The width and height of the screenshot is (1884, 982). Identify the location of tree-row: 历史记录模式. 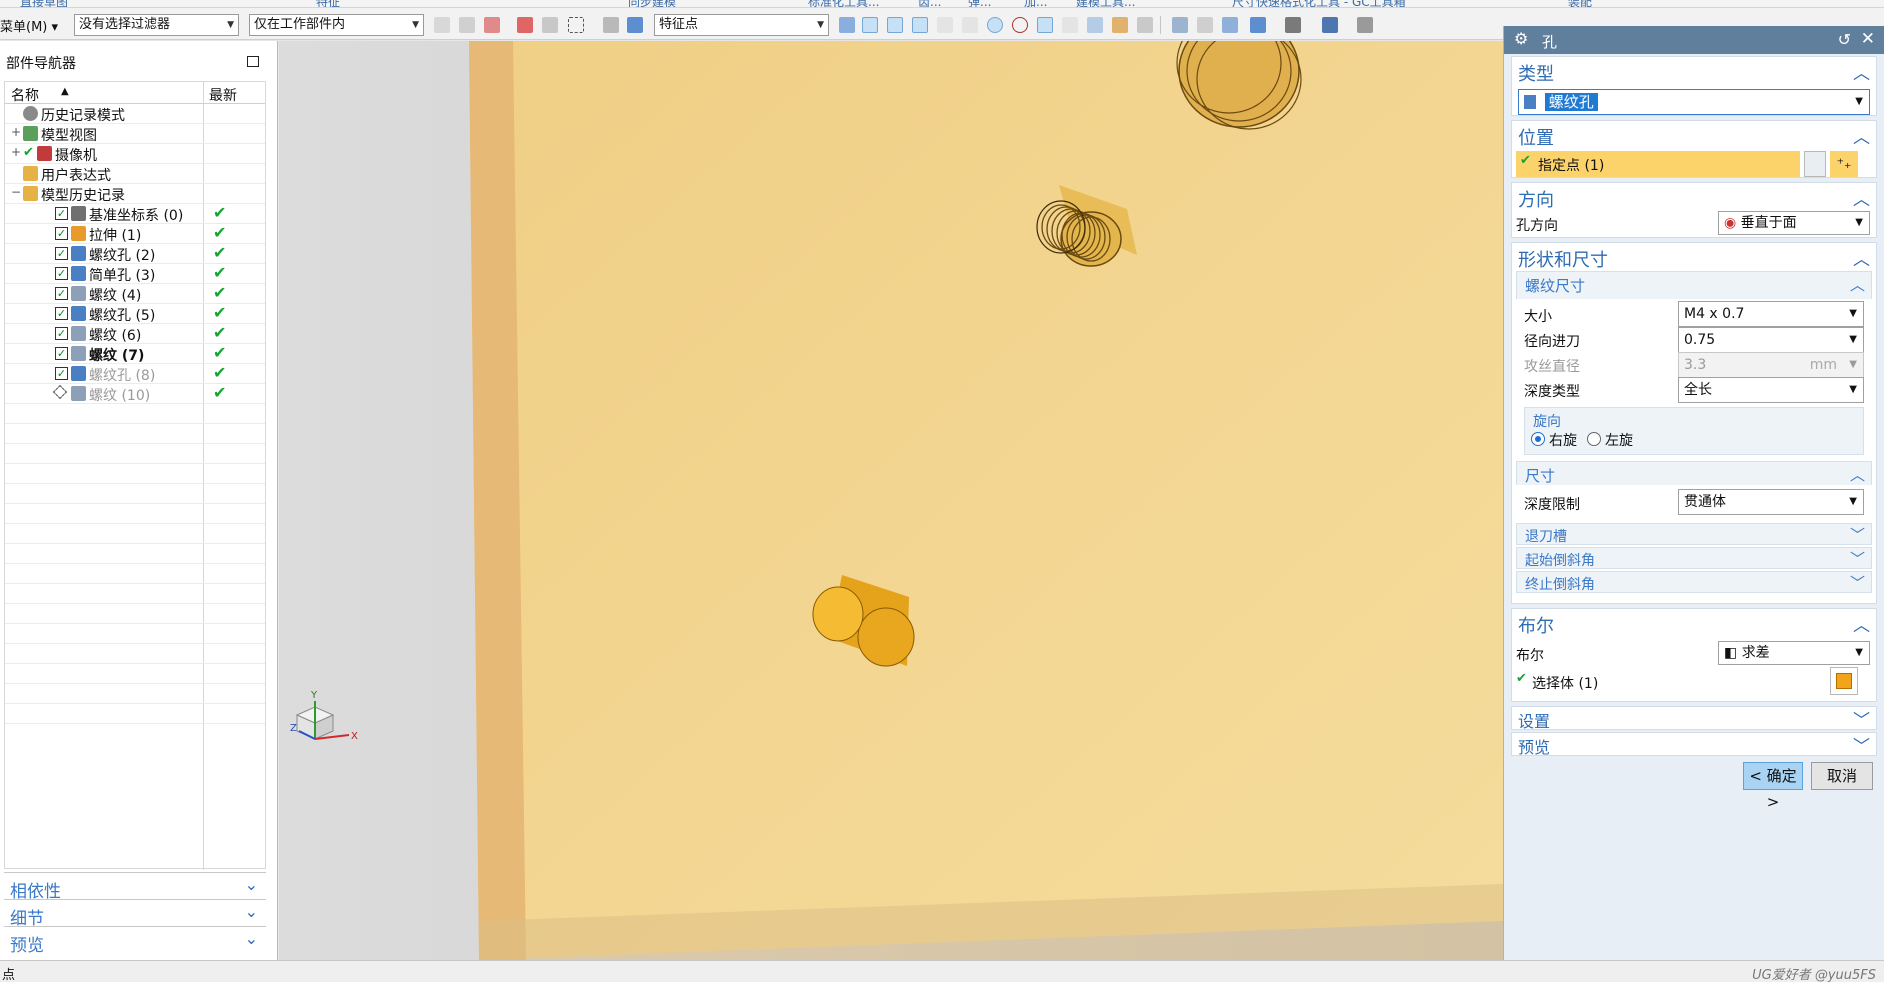
(135, 114).